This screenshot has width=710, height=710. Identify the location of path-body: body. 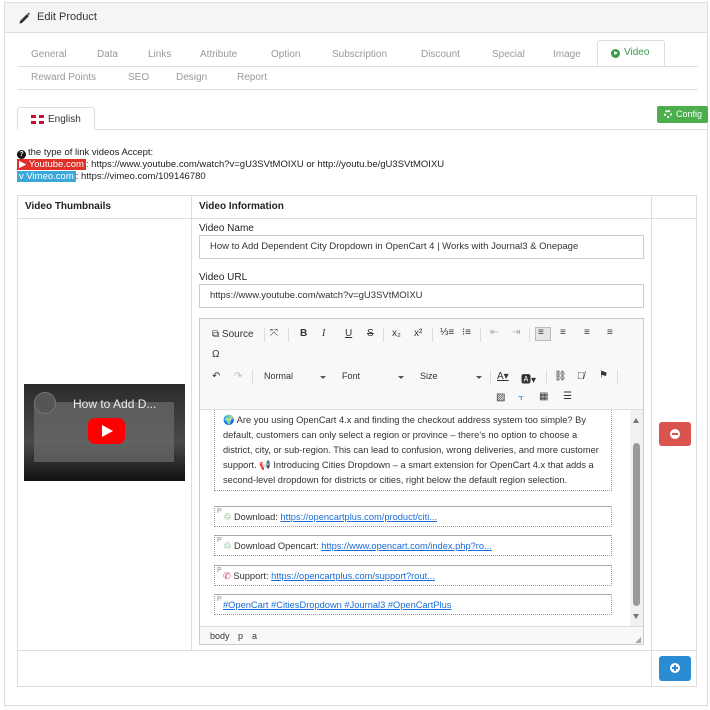
(220, 636).